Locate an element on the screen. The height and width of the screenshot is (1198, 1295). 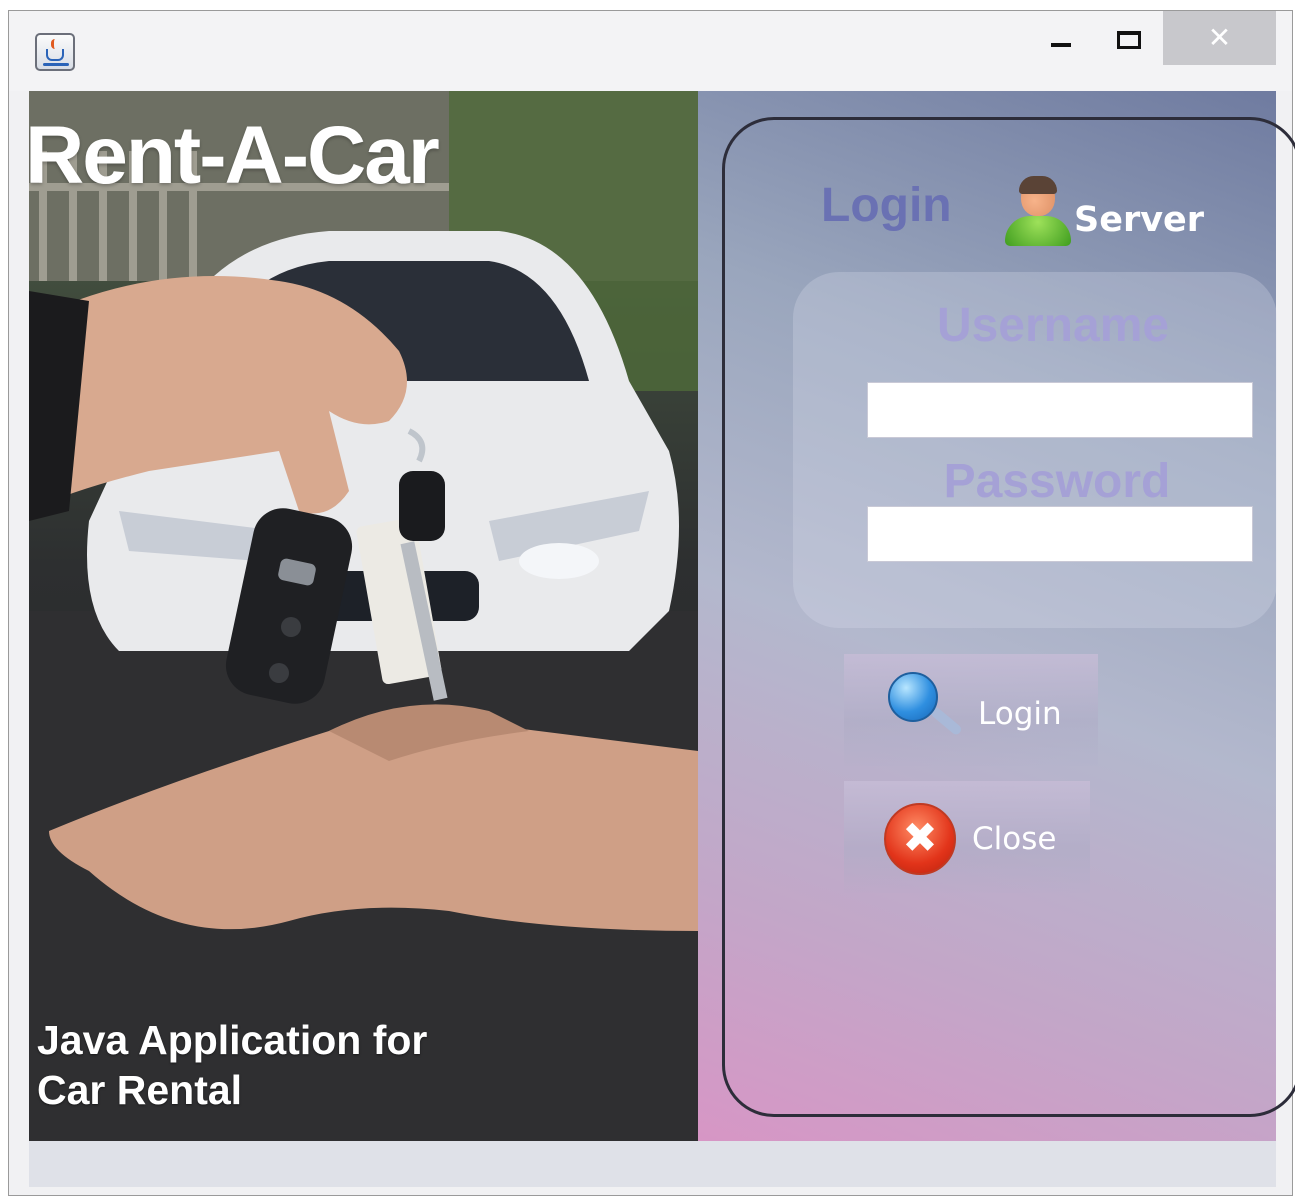
maximize-button is located at coordinates (1133, 38).